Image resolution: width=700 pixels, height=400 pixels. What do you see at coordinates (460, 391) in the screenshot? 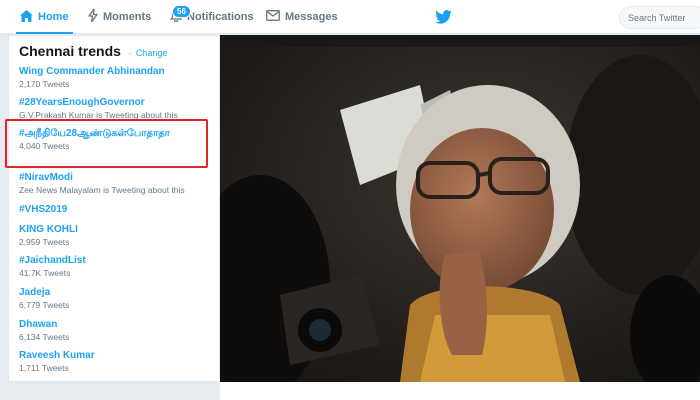
I see `timeline-strip` at bounding box center [460, 391].